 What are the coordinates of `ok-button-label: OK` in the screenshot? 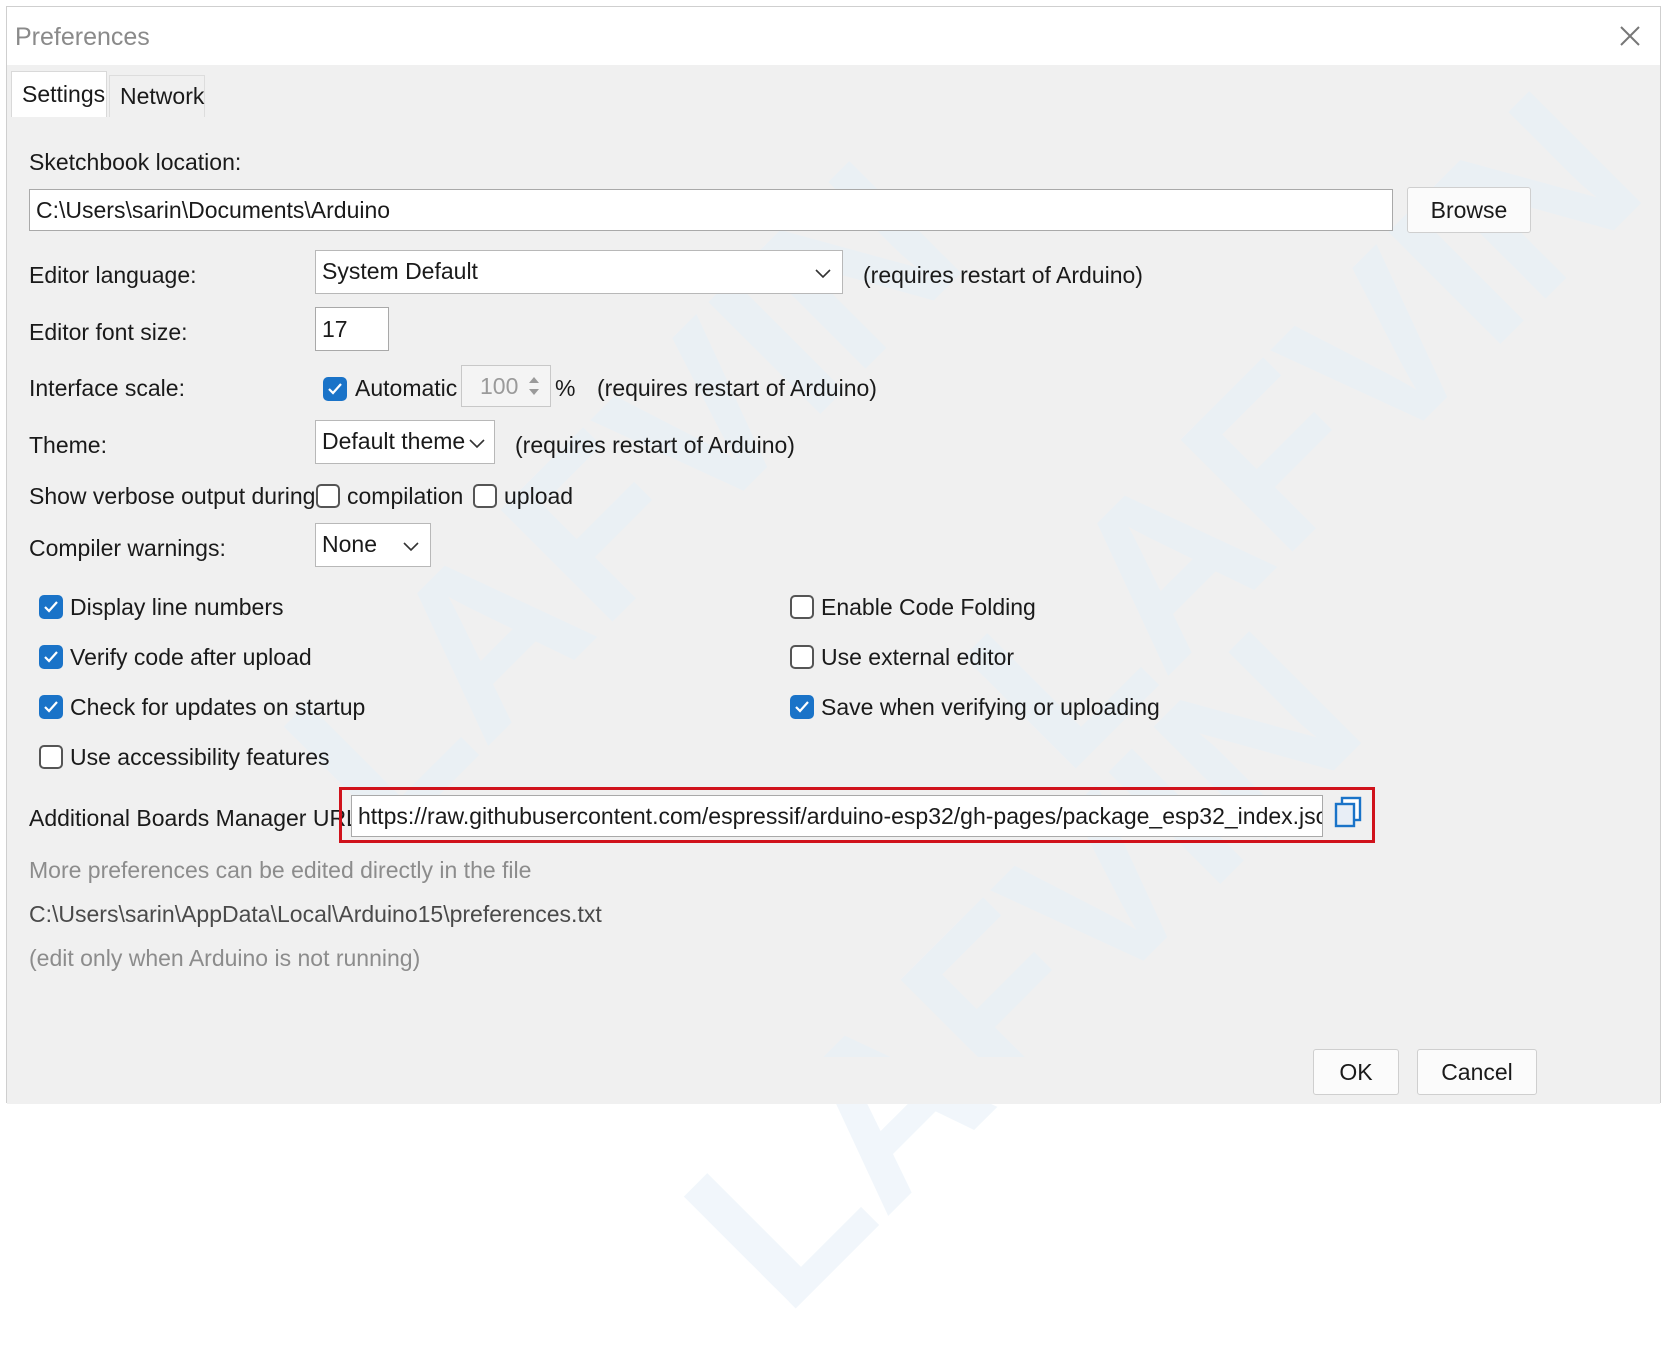 It's located at (1356, 1072).